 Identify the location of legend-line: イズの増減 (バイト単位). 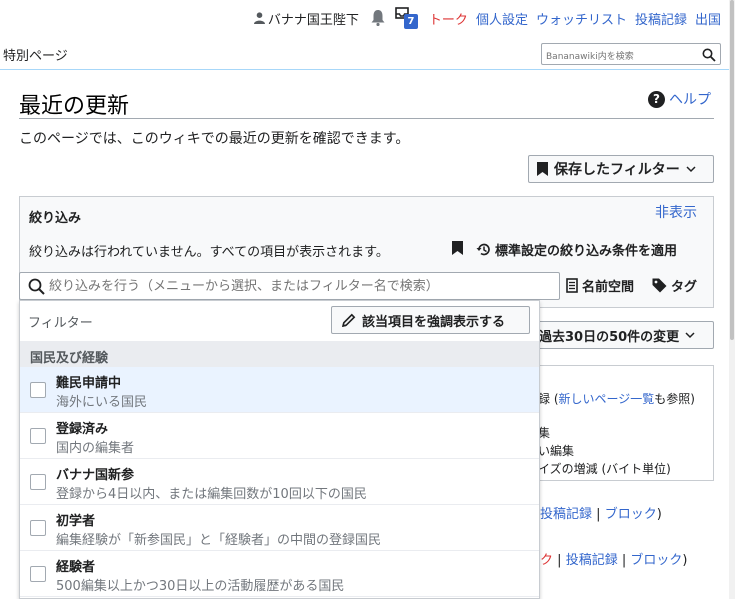
(604, 469).